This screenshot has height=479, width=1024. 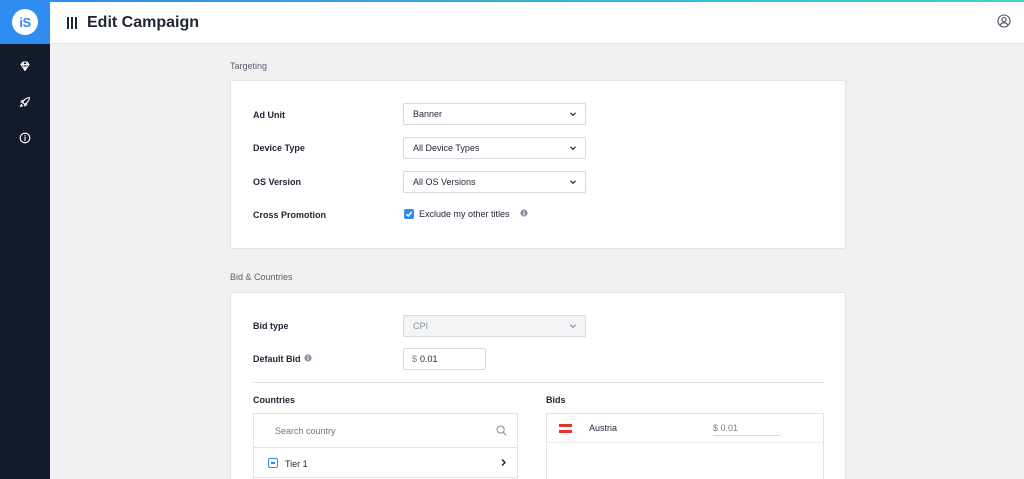 I want to click on search-country-input, so click(x=375, y=431).